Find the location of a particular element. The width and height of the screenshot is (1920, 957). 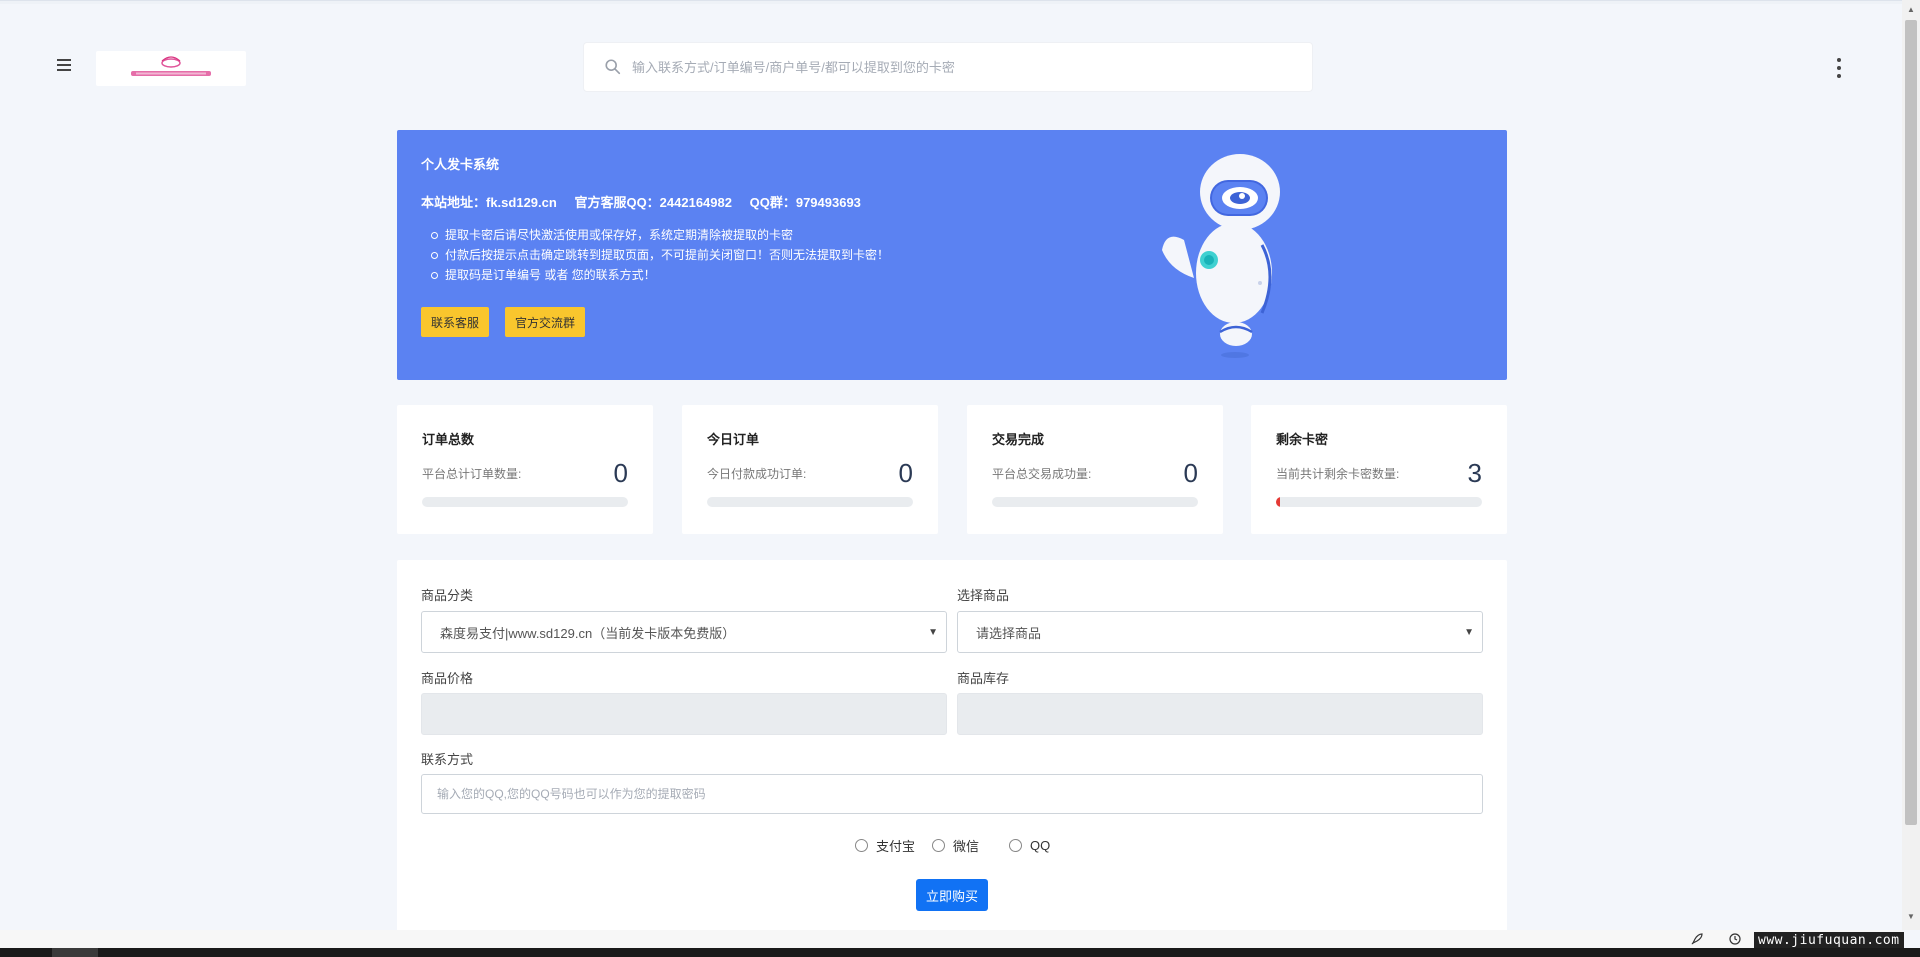

payment-option-label: 支付宝 is located at coordinates (896, 846).